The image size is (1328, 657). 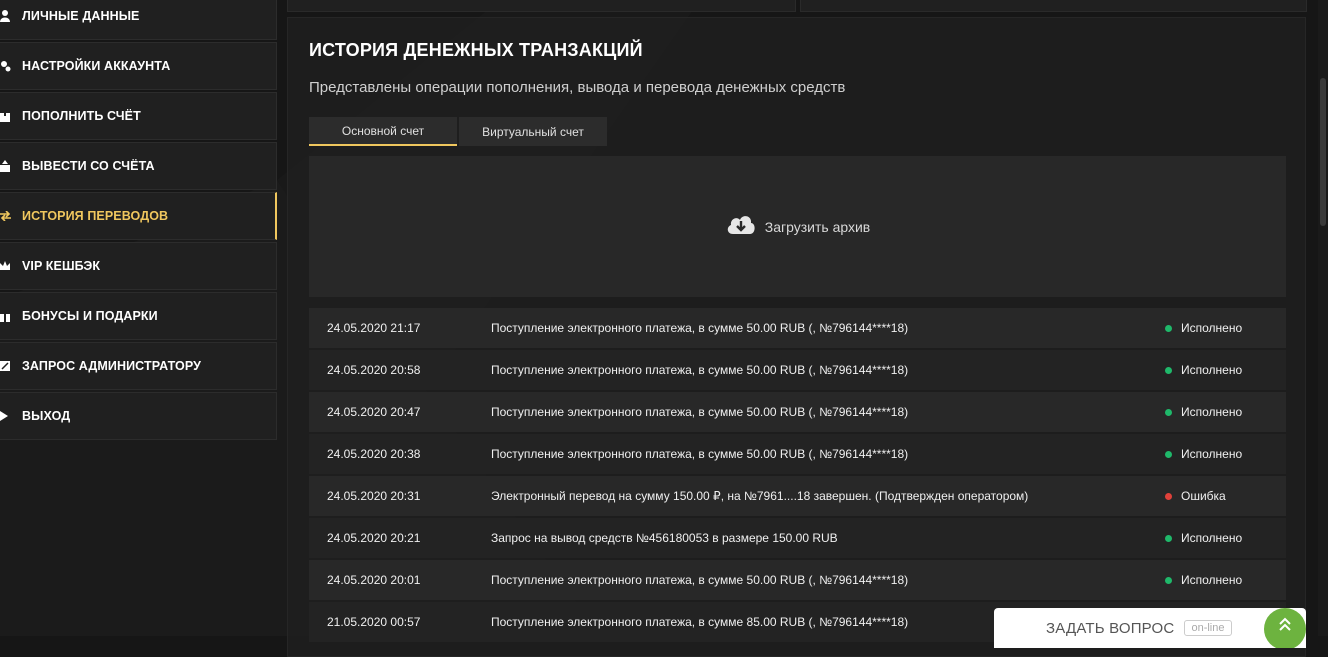 What do you see at coordinates (1208, 628) in the screenshot?
I see `online-badge: on-line` at bounding box center [1208, 628].